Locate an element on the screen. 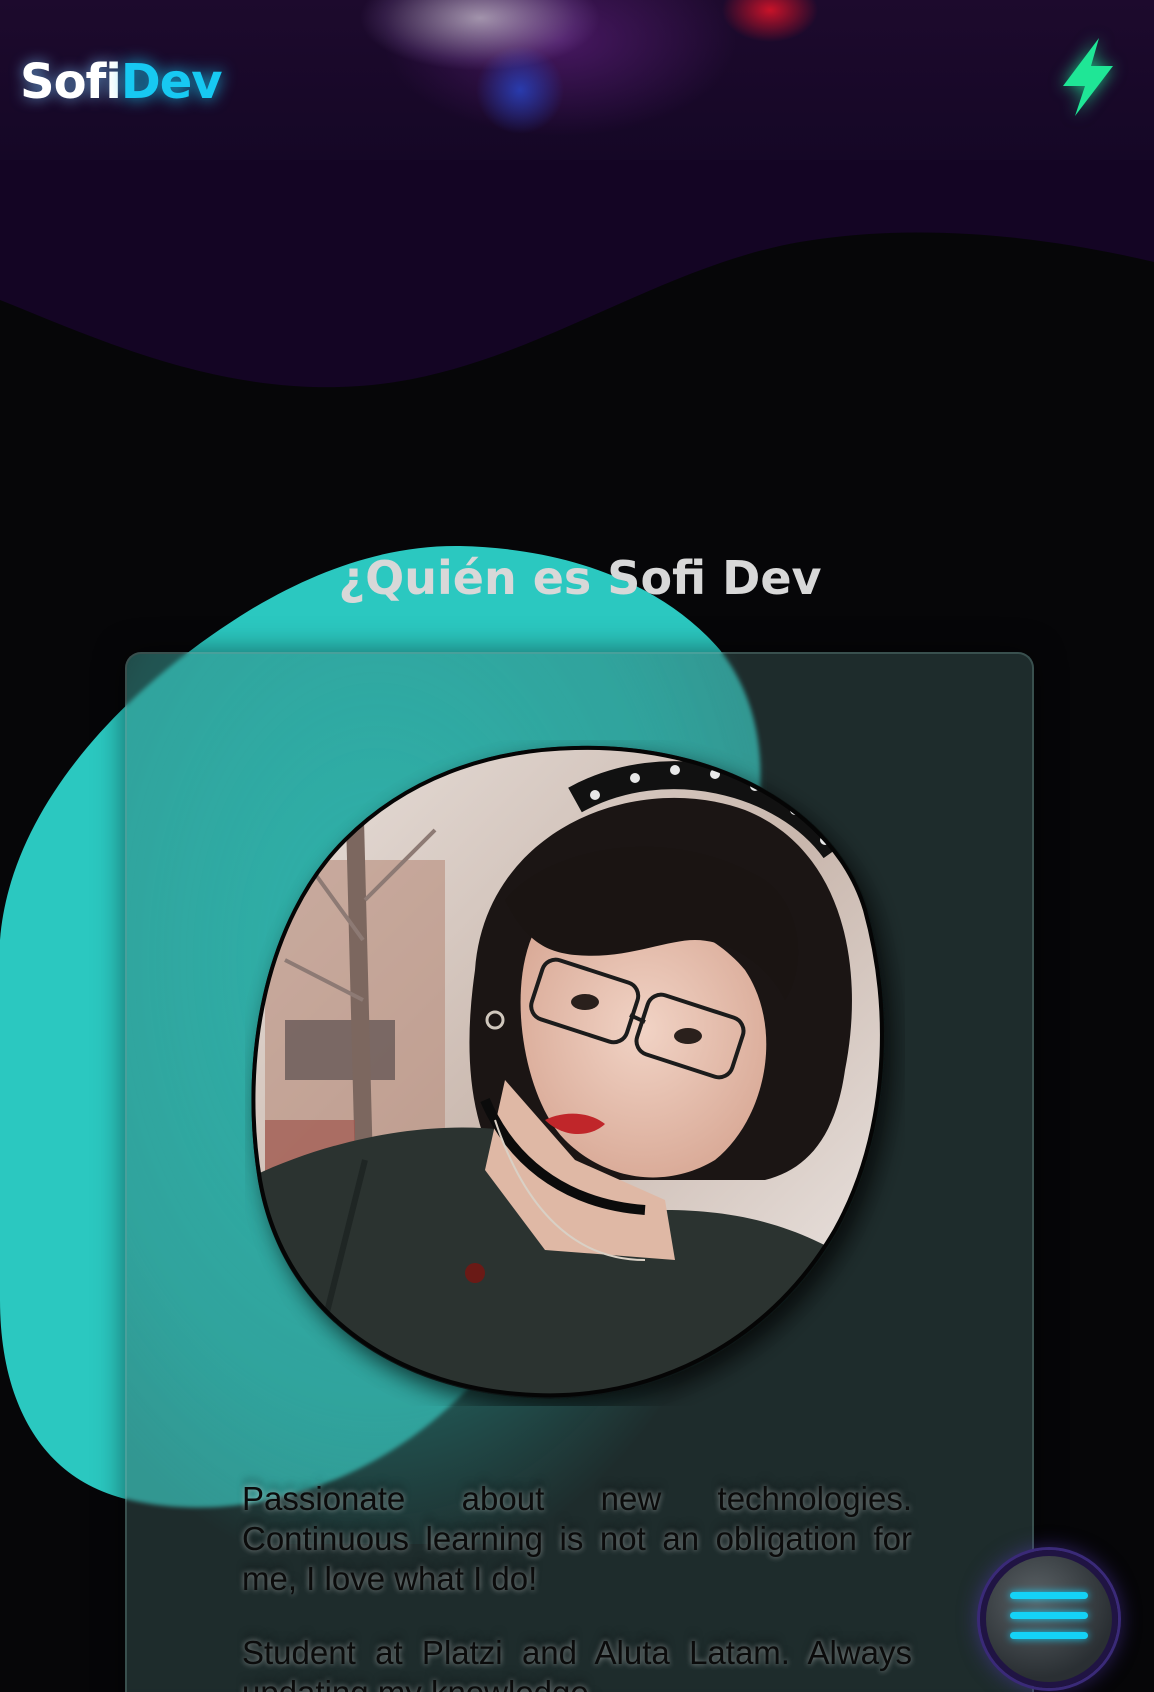  logo: SofiDev is located at coordinates (121, 82).